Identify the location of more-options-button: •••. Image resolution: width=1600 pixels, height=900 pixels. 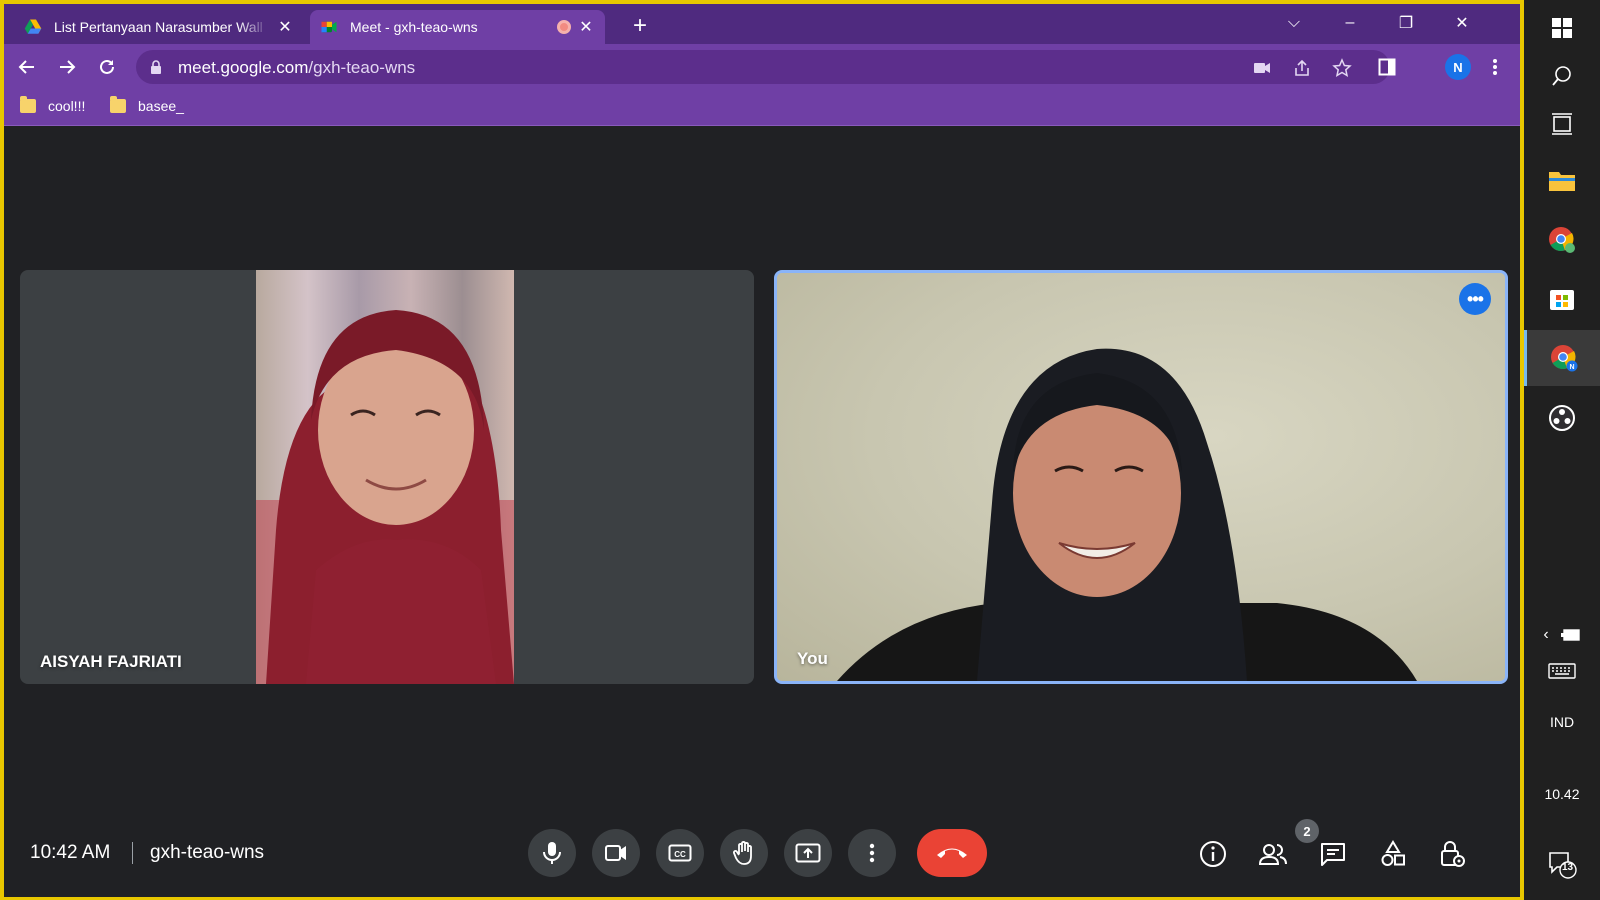
(1475, 299).